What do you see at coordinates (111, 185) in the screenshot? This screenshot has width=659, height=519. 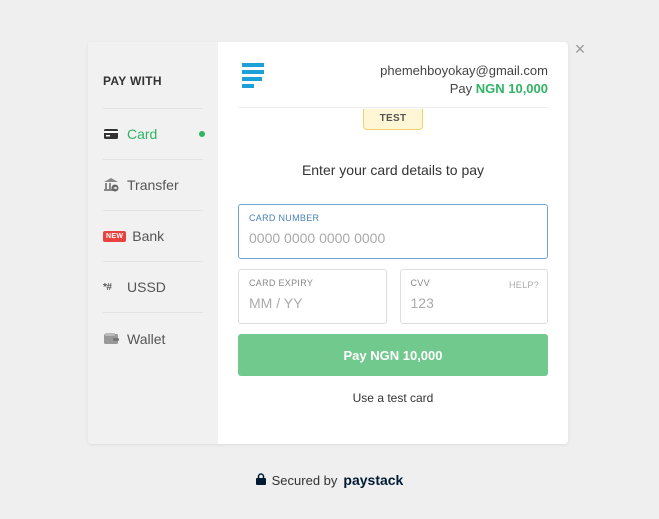 I see `bank-transfer-icon` at bounding box center [111, 185].